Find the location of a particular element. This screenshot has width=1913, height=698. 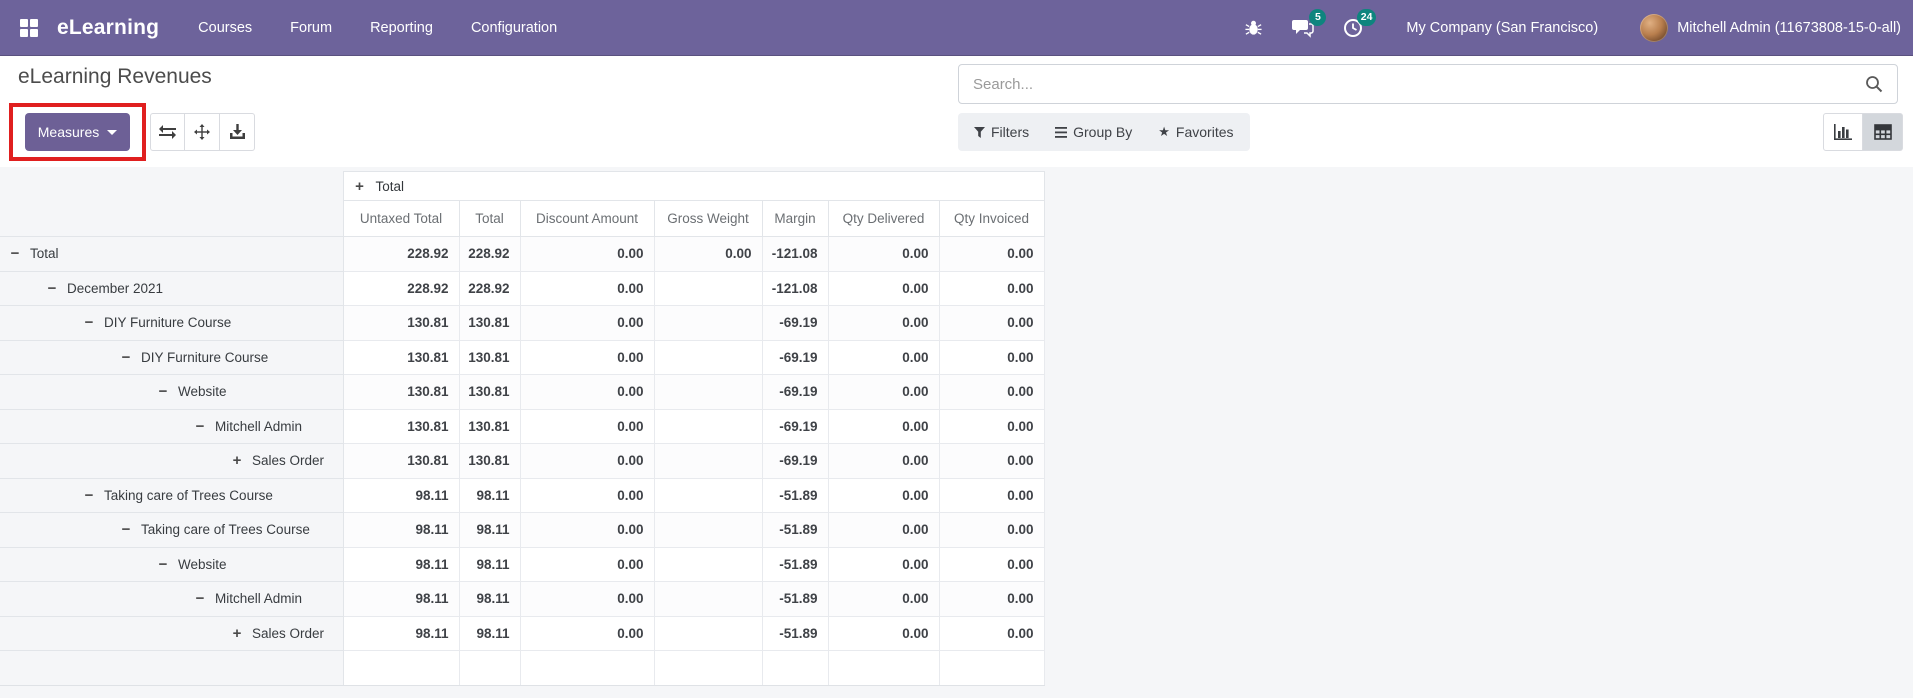

pivot-value-cell: -69.19 is located at coordinates (795, 426).